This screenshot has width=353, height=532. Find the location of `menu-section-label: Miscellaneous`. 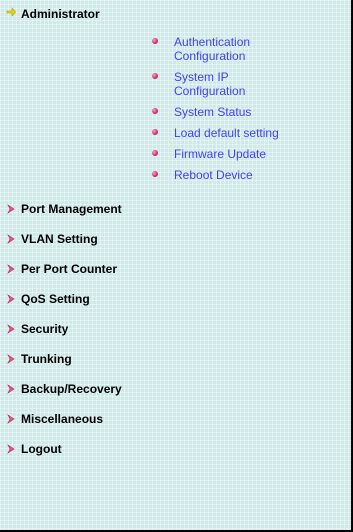

menu-section-label: Miscellaneous is located at coordinates (62, 419).